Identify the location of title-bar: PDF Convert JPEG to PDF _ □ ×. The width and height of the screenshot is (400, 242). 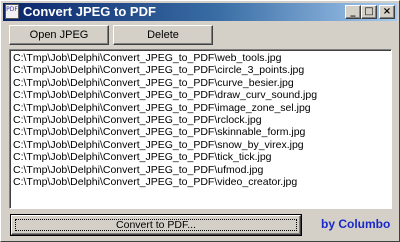
(200, 12).